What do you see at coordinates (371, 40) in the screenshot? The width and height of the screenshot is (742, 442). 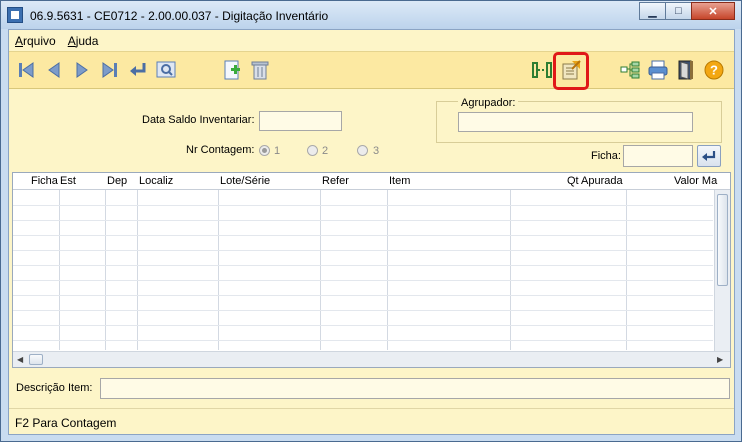 I see `menu-bar: Arquivo Ajuda` at bounding box center [371, 40].